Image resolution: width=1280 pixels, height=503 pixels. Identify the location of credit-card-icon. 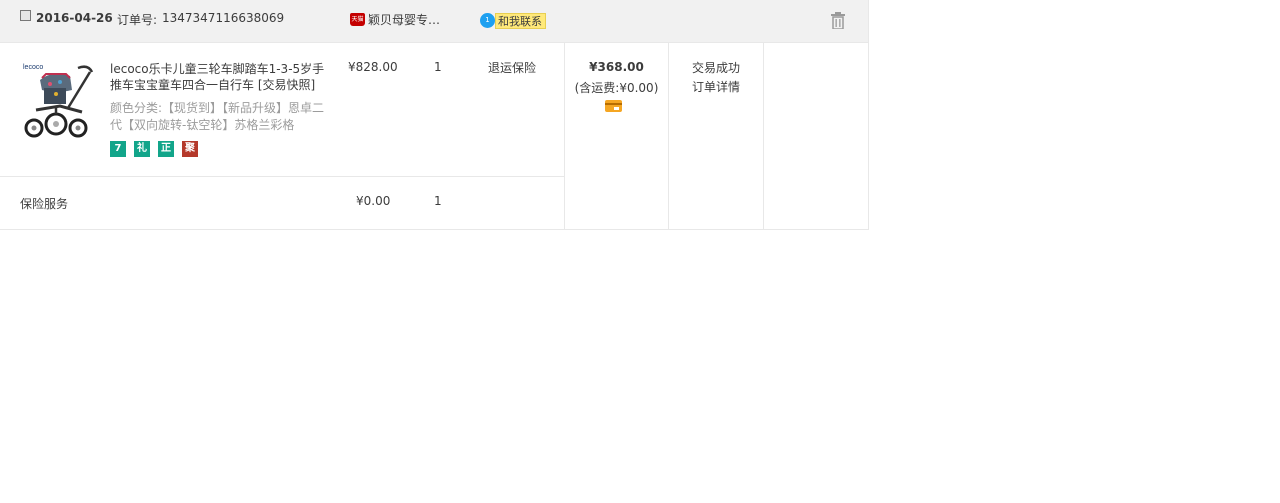
(613, 106).